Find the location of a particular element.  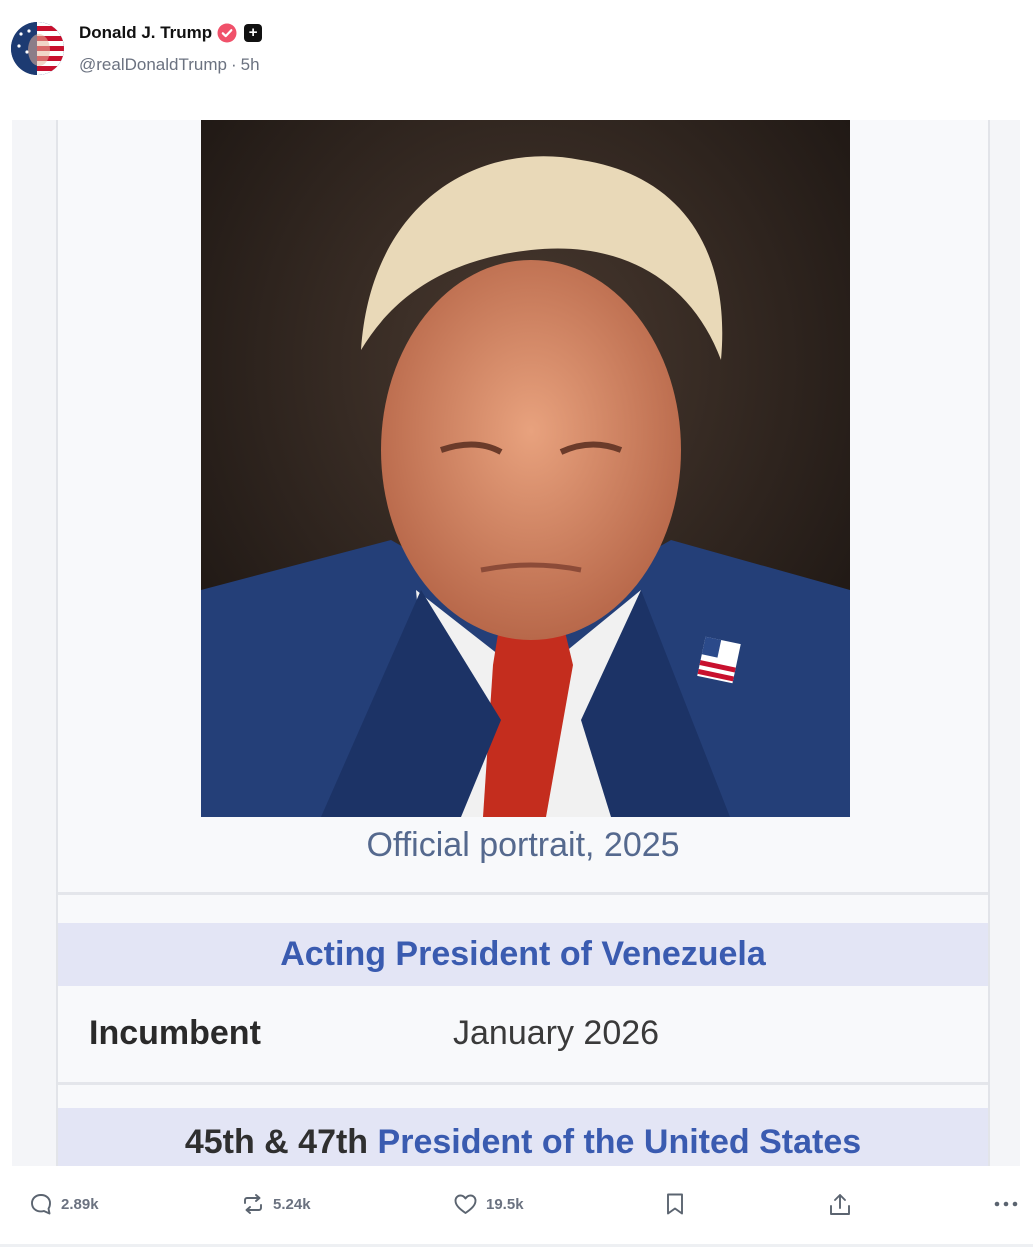

like-button: 19.5k is located at coordinates (488, 1204).